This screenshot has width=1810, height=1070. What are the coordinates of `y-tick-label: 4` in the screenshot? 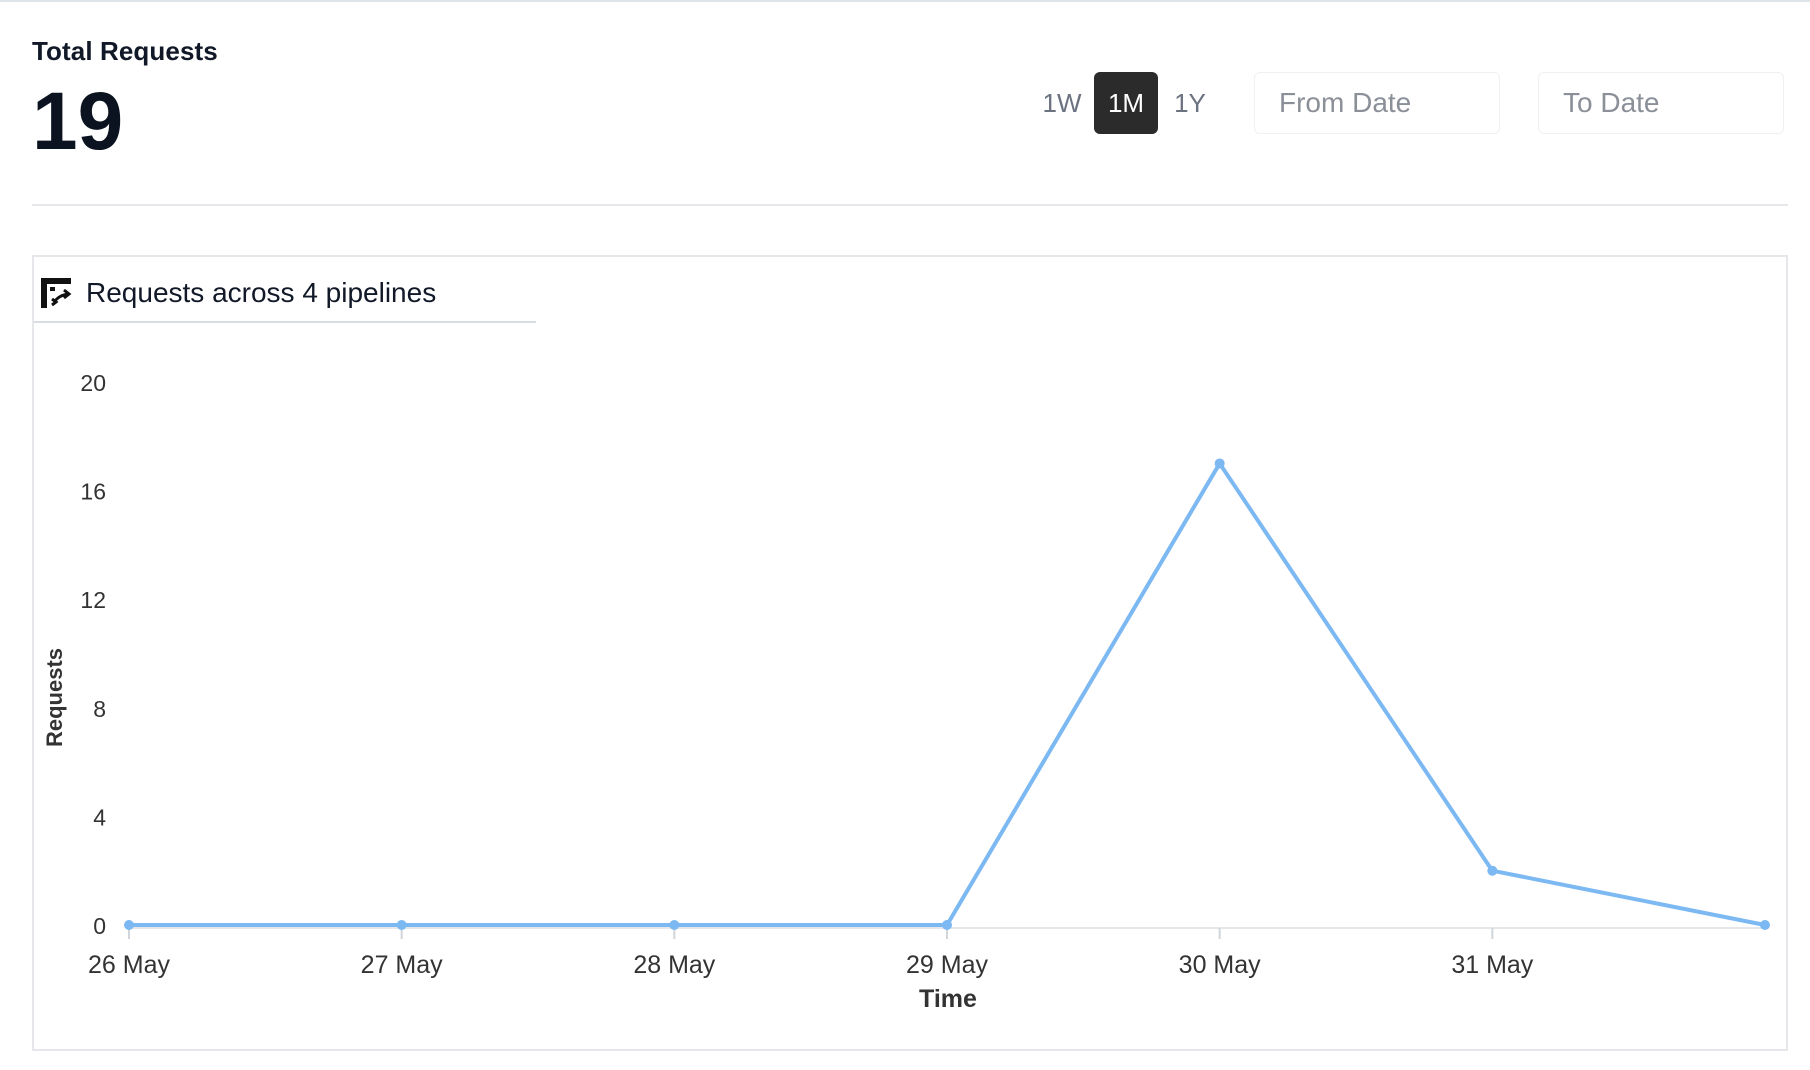 It's located at (99, 817).